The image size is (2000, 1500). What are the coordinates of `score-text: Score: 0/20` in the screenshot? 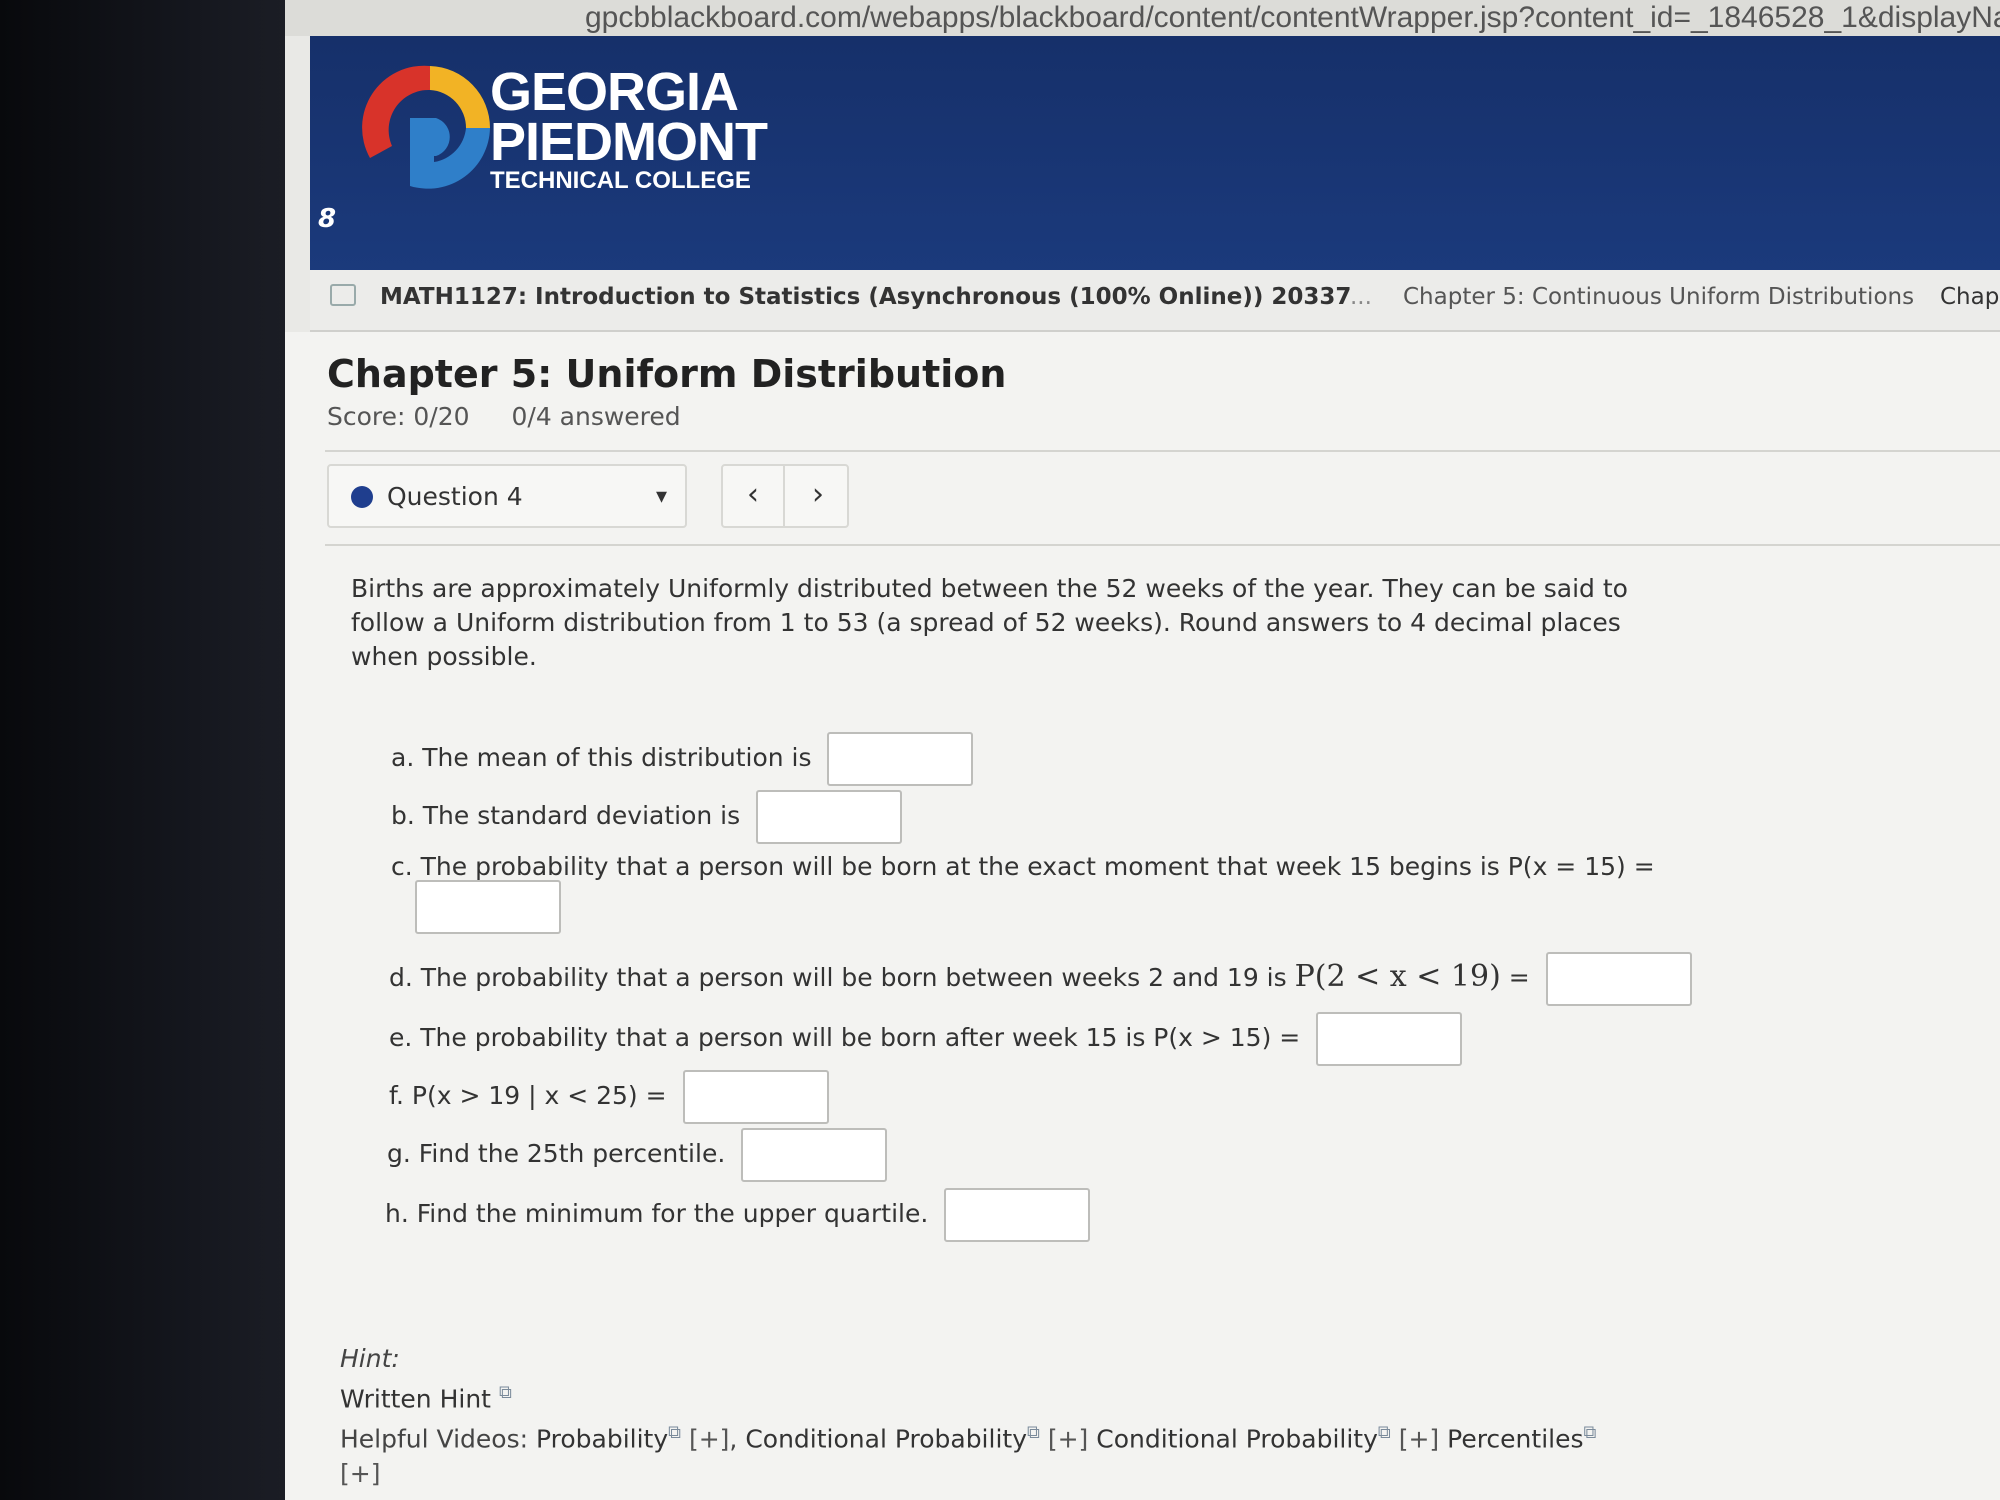 It's located at (398, 416).